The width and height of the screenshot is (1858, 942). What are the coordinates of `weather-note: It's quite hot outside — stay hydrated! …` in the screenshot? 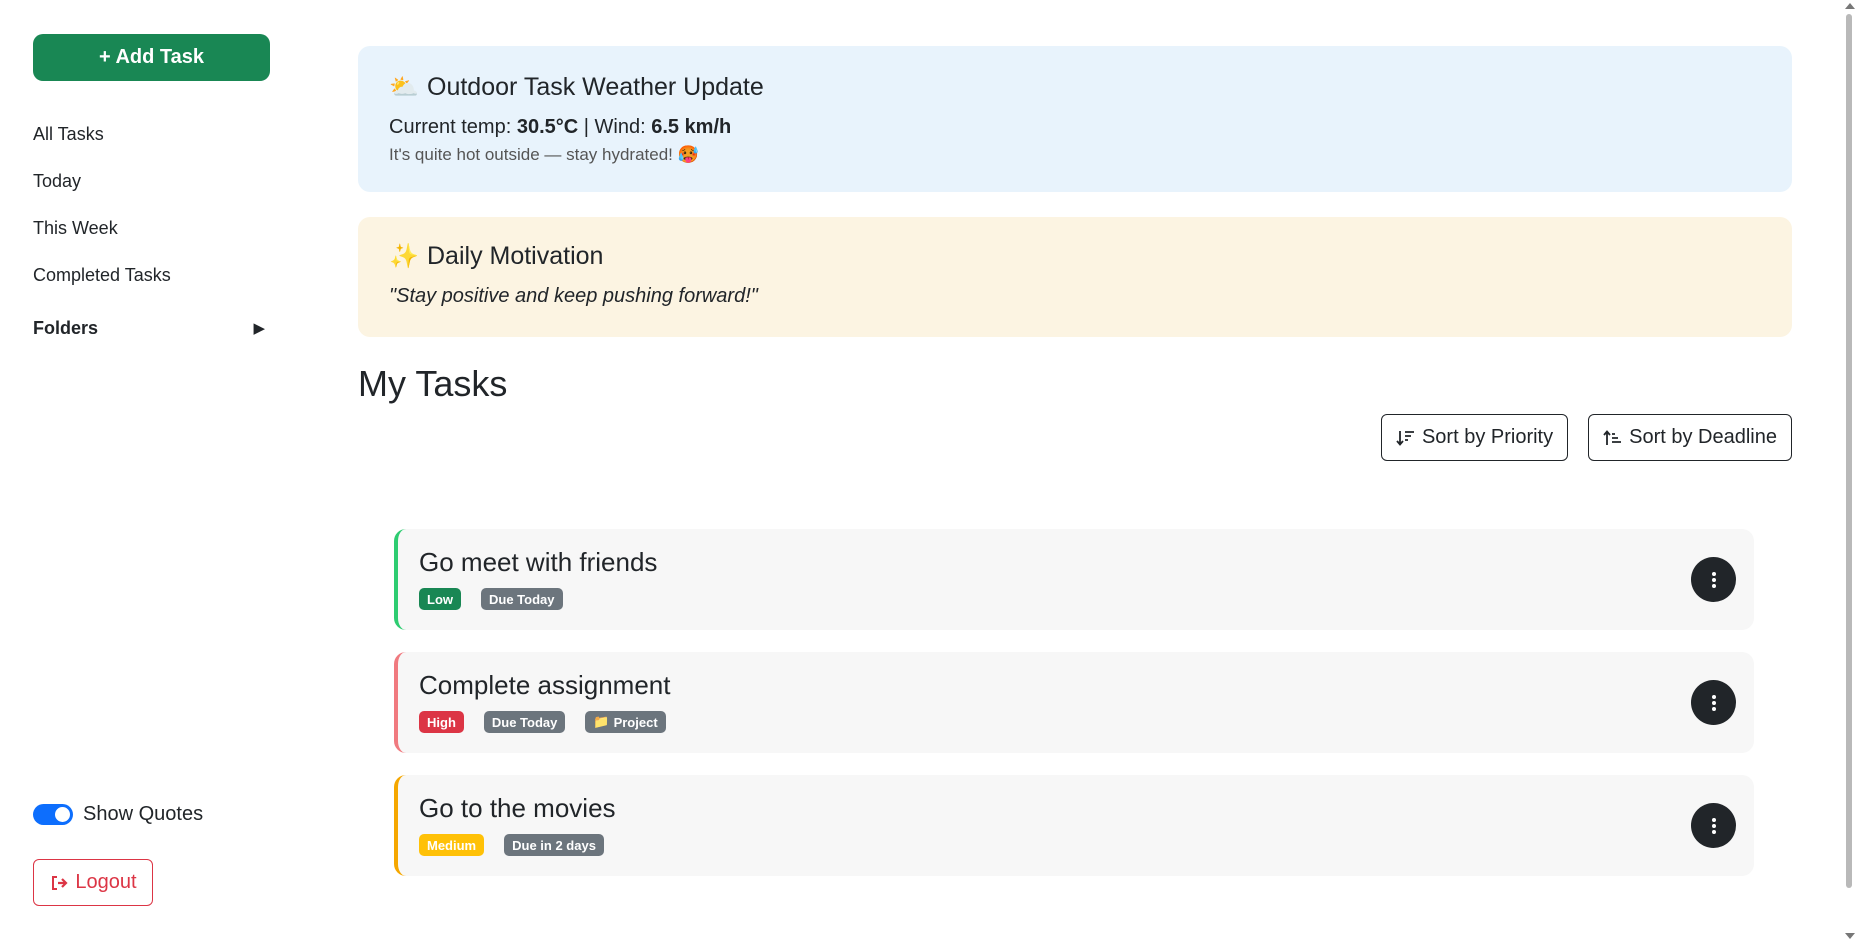 It's located at (544, 154).